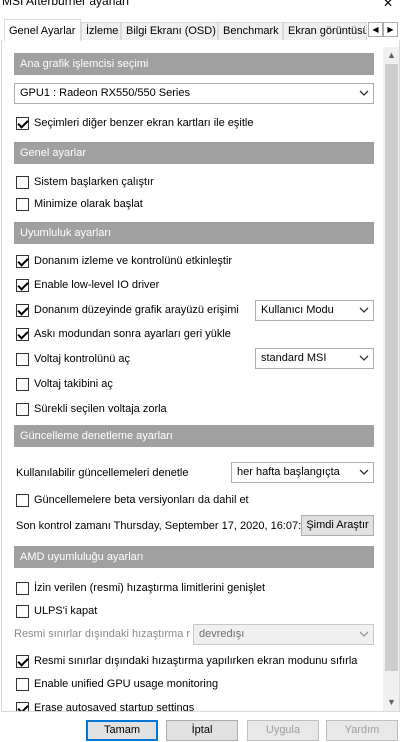 This screenshot has width=403, height=742. I want to click on scroll-up-icon: ▲, so click(391, 55).